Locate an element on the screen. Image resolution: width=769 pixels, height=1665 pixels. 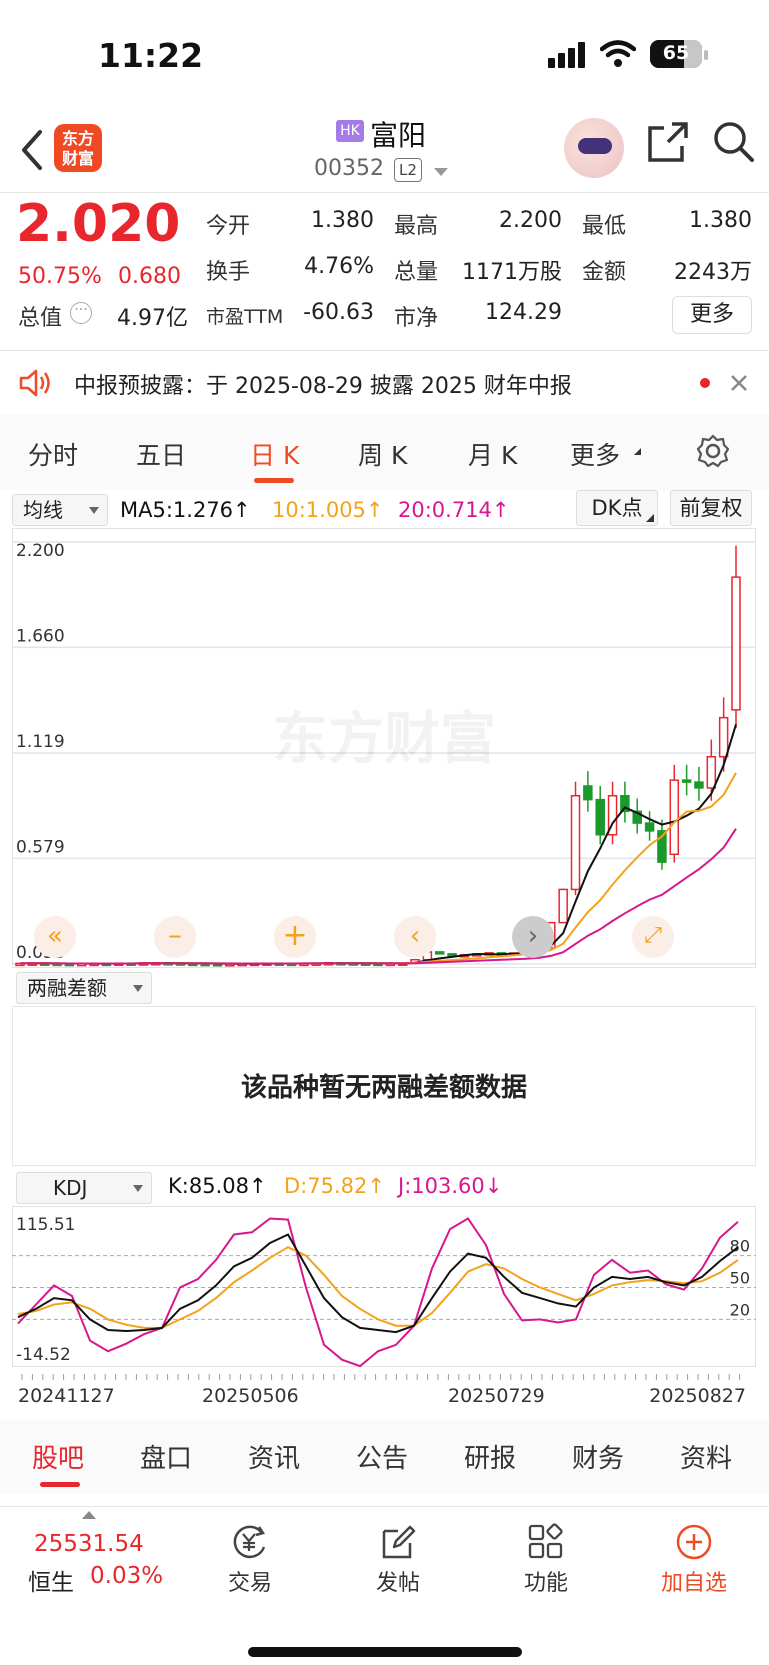
index-change: 0.03% is located at coordinates (127, 1576).